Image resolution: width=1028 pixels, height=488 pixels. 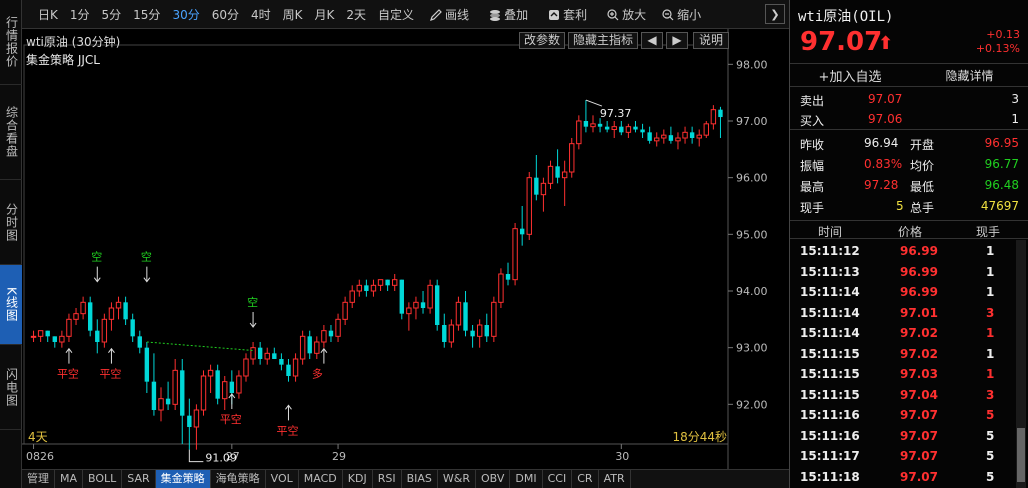 What do you see at coordinates (969, 75) in the screenshot?
I see `hide-details-button: 隐藏详情` at bounding box center [969, 75].